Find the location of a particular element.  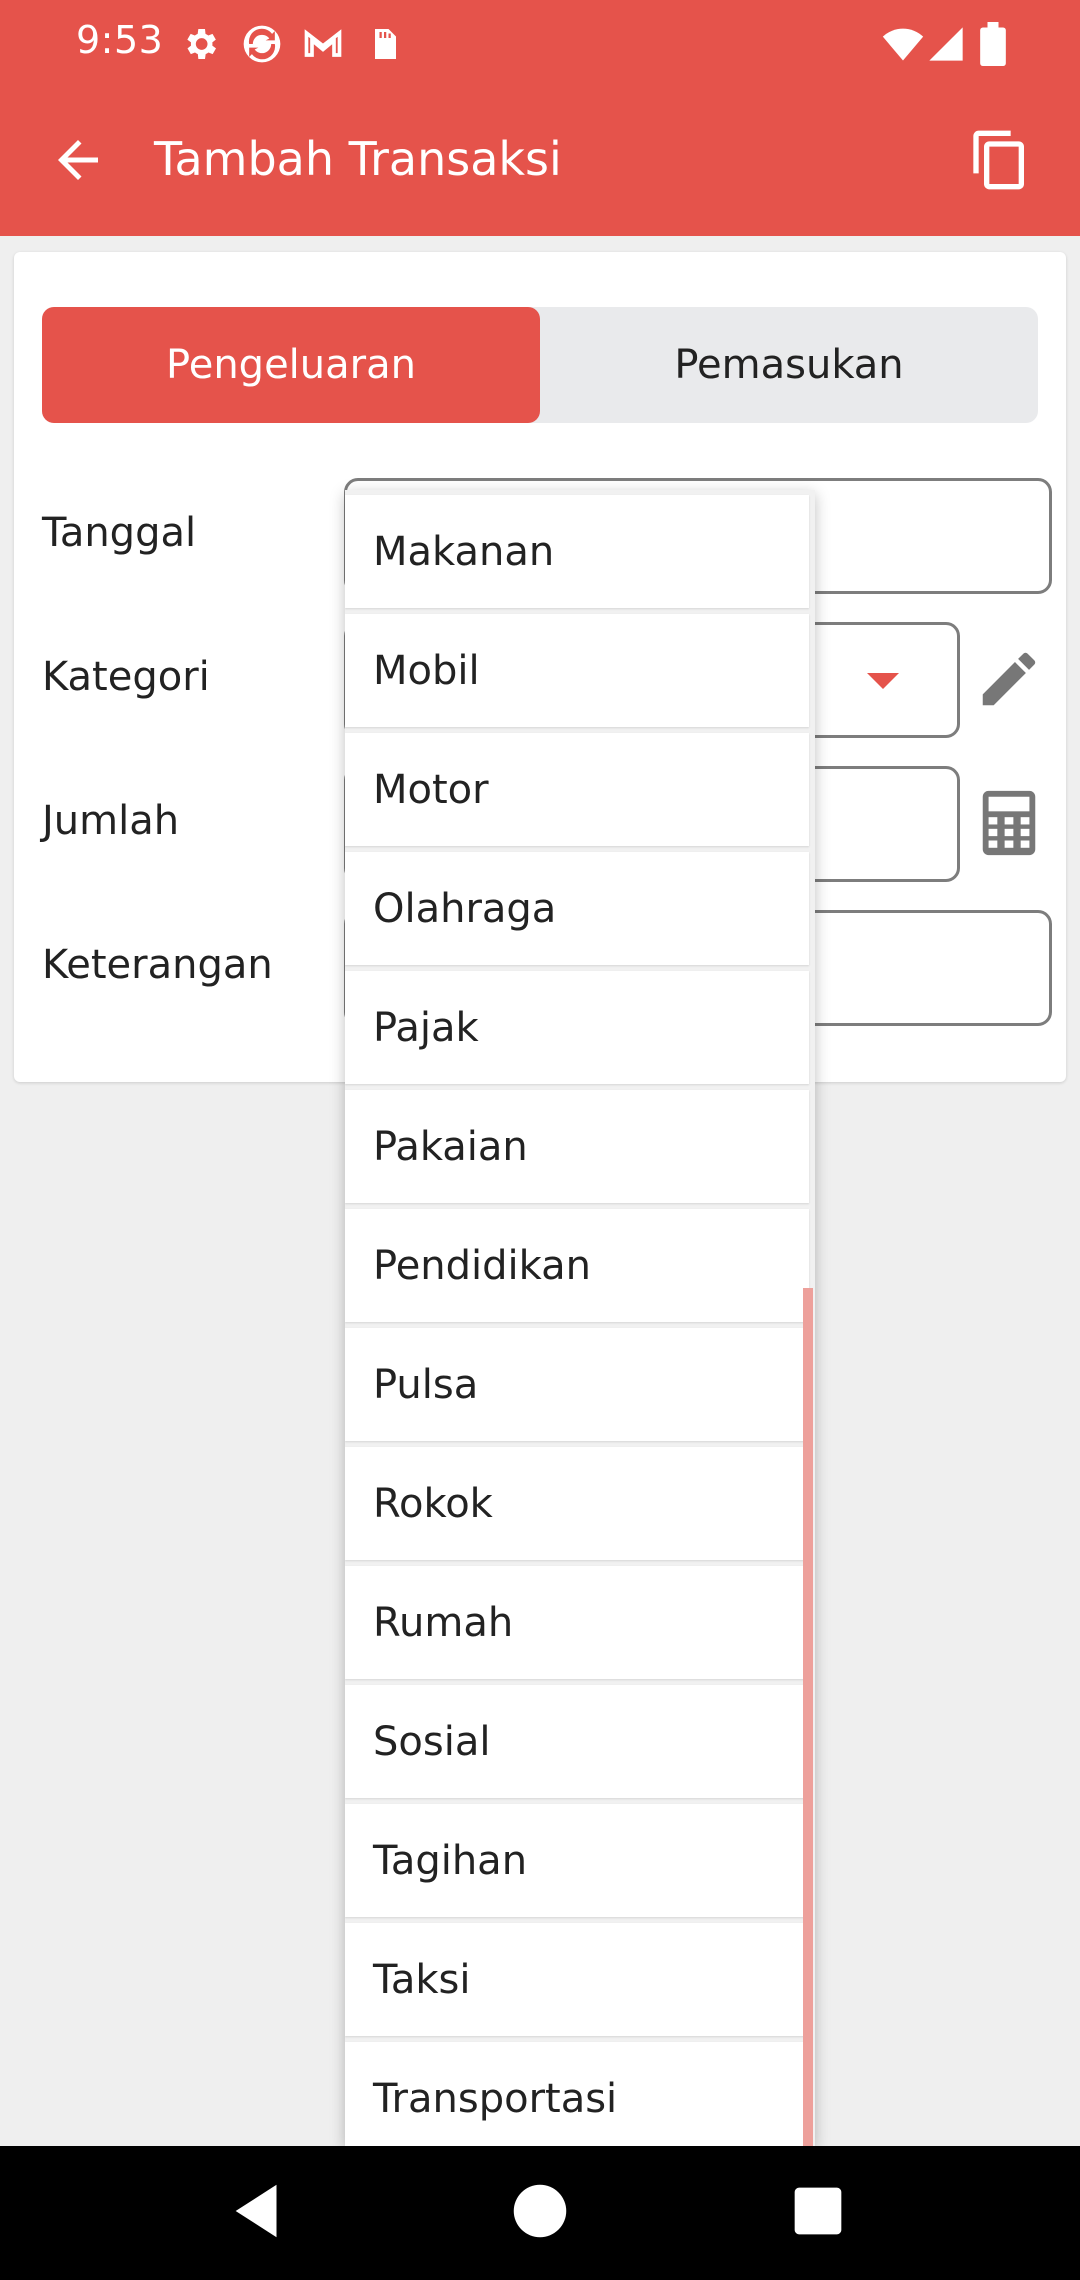

wifi-icon is located at coordinates (903, 44).